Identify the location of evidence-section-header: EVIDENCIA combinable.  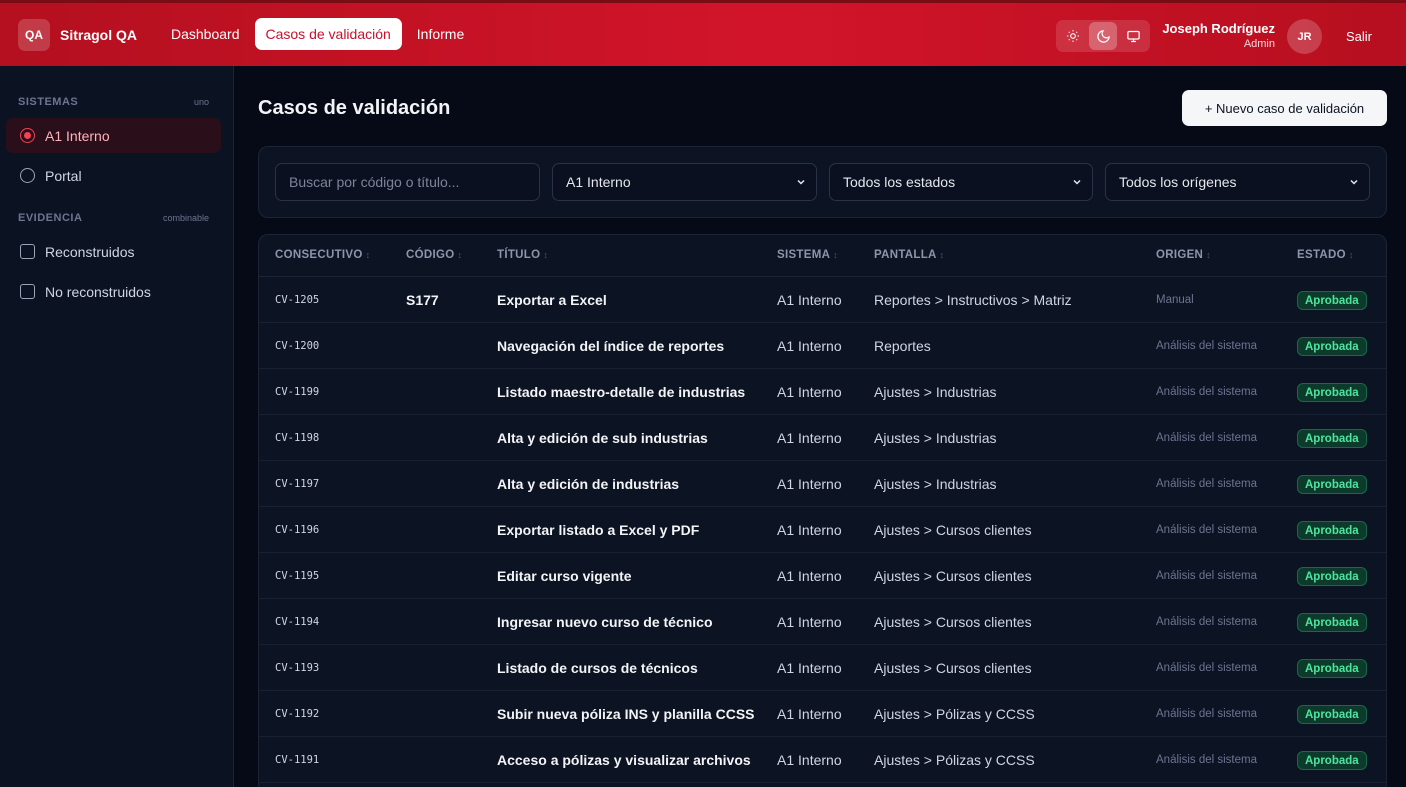
(113, 218).